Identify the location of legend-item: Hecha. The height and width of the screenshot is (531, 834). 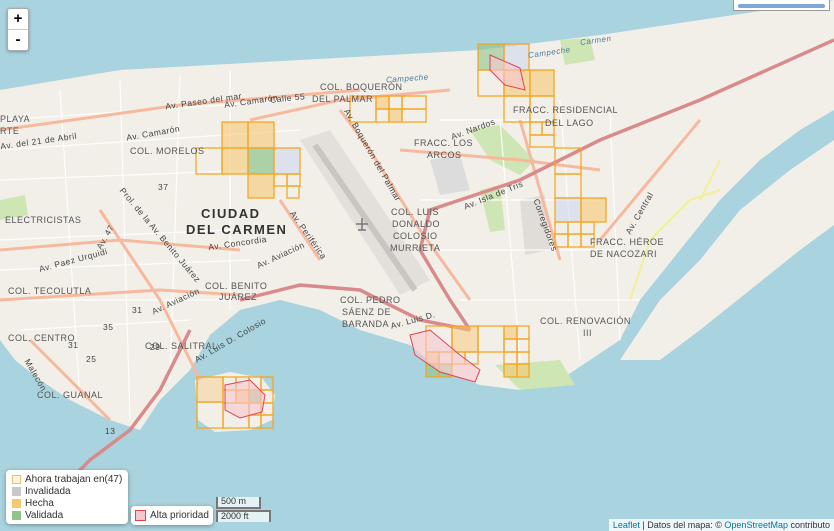
(67, 503).